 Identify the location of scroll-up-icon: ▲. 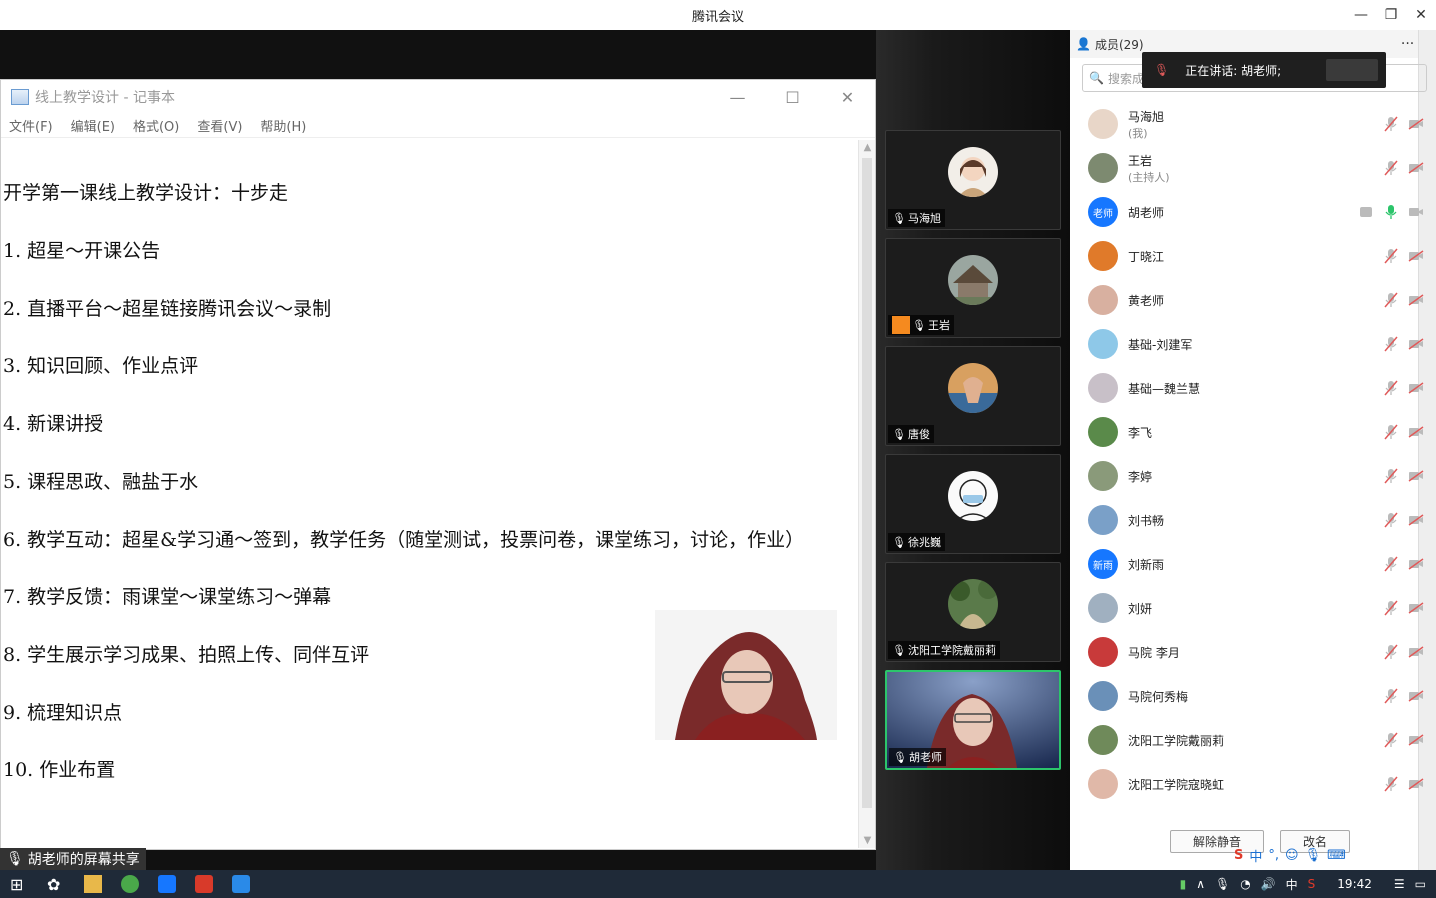
(867, 147).